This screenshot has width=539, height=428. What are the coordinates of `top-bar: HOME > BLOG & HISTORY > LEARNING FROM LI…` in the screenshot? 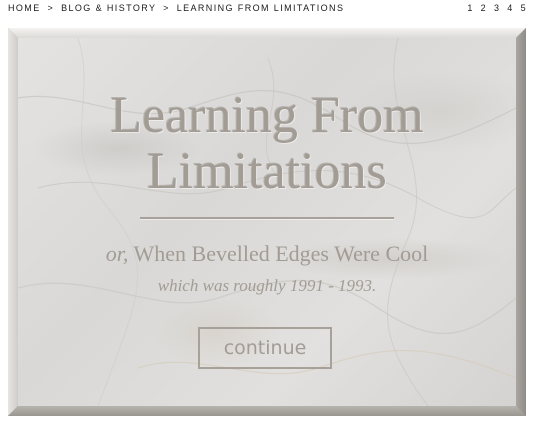 It's located at (269, 9).